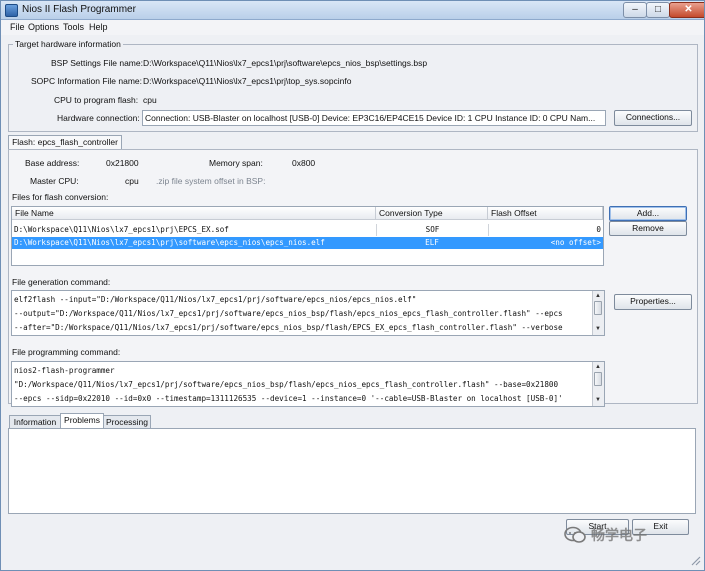 The height and width of the screenshot is (571, 705). I want to click on window-title: Nios II Flash Programmer, so click(79, 9).